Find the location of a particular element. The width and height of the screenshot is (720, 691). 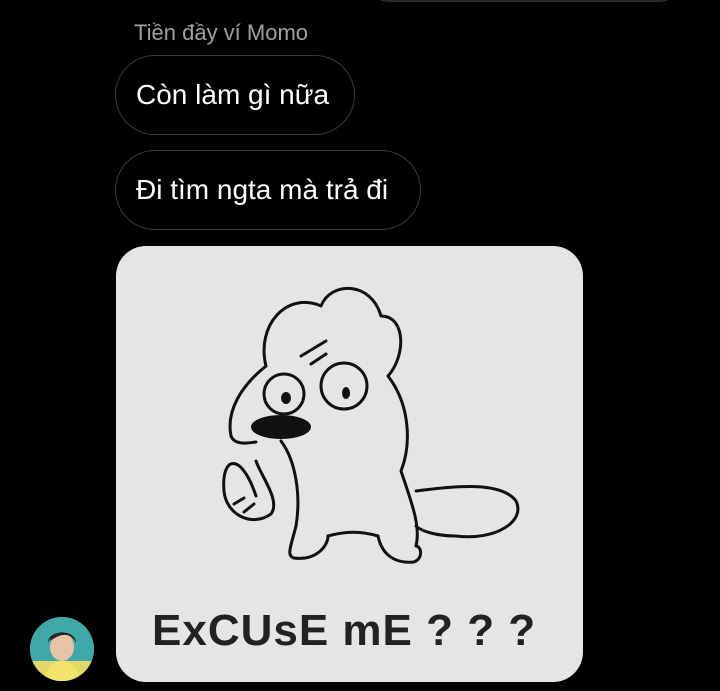

profile-photo-avatar-icon is located at coordinates (62, 649).